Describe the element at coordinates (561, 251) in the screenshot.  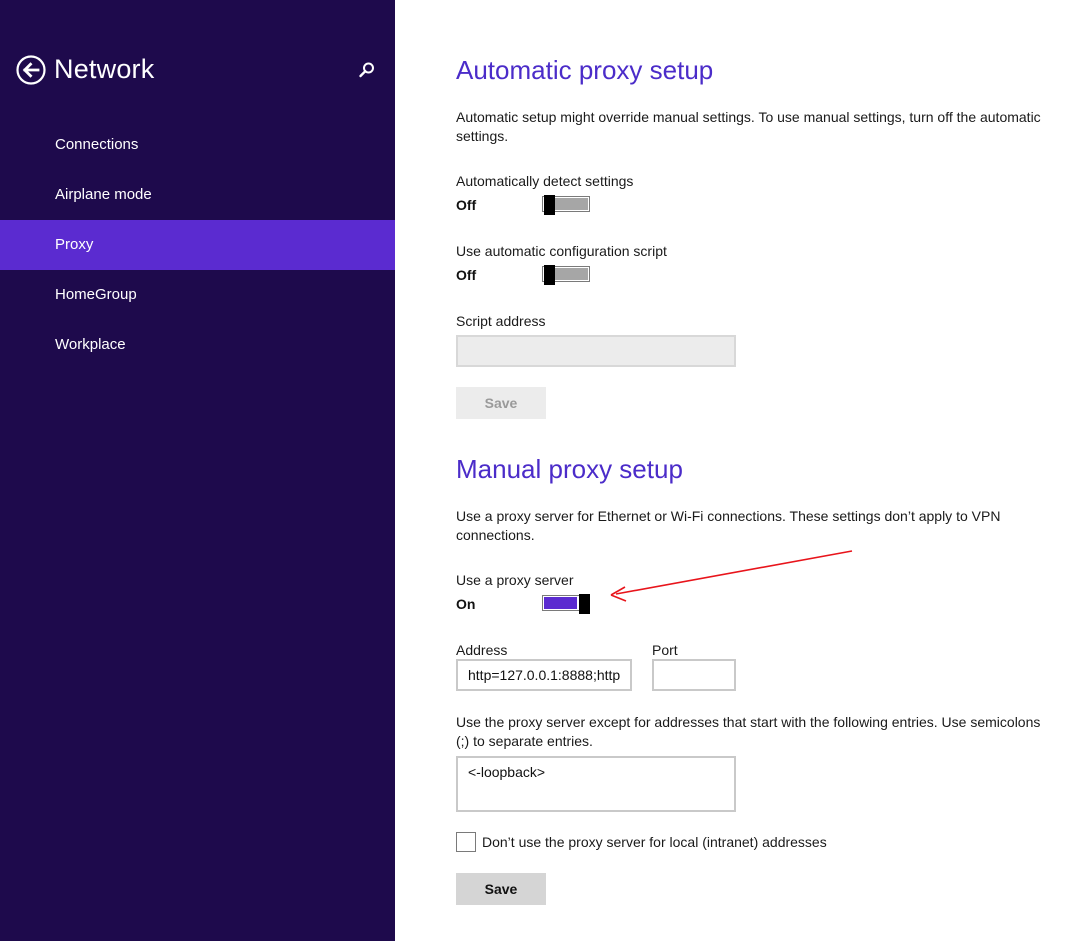
I see `auto-script-label: Use automatic configuration script` at that location.